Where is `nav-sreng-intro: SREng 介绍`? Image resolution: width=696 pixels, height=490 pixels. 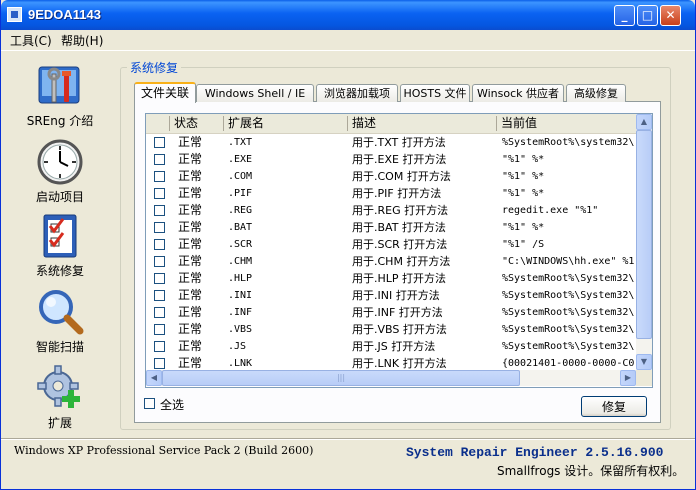
nav-sreng-intro: SREng 介绍 is located at coordinates (60, 95).